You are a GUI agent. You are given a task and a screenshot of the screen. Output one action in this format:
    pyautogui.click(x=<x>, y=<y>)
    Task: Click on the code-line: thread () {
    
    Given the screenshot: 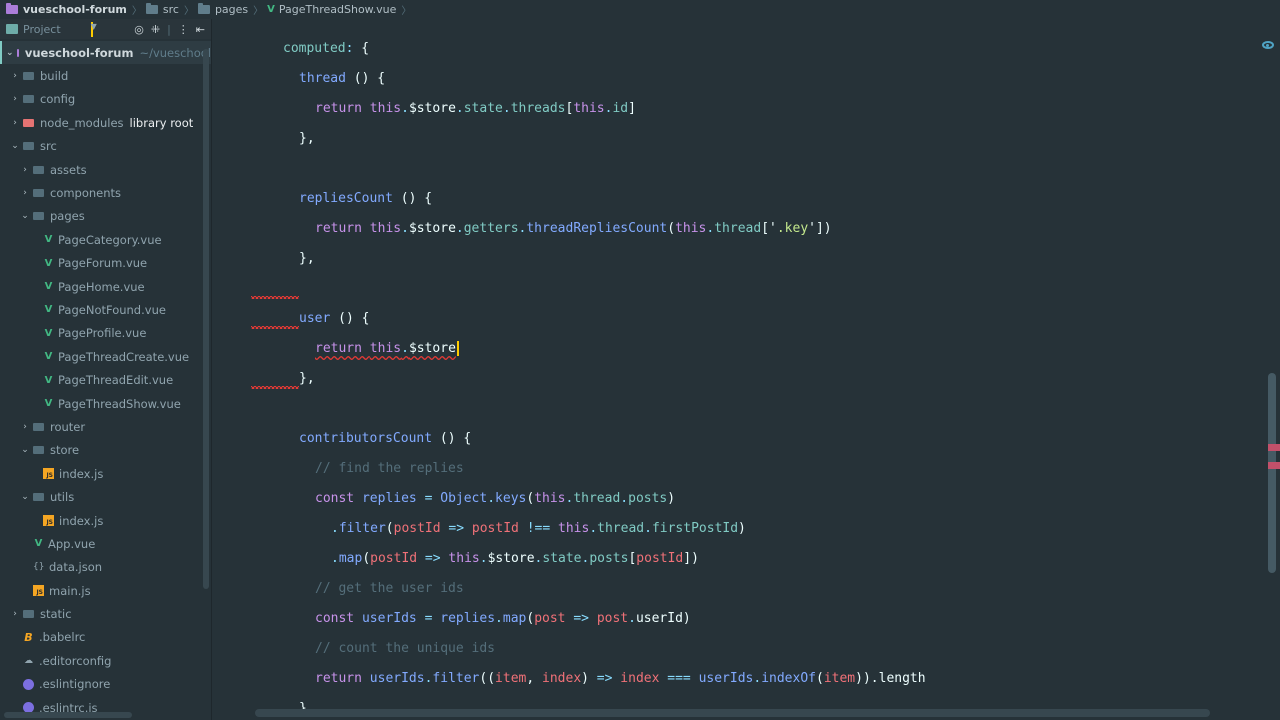 What is the action you would take?
    pyautogui.click(x=569, y=79)
    